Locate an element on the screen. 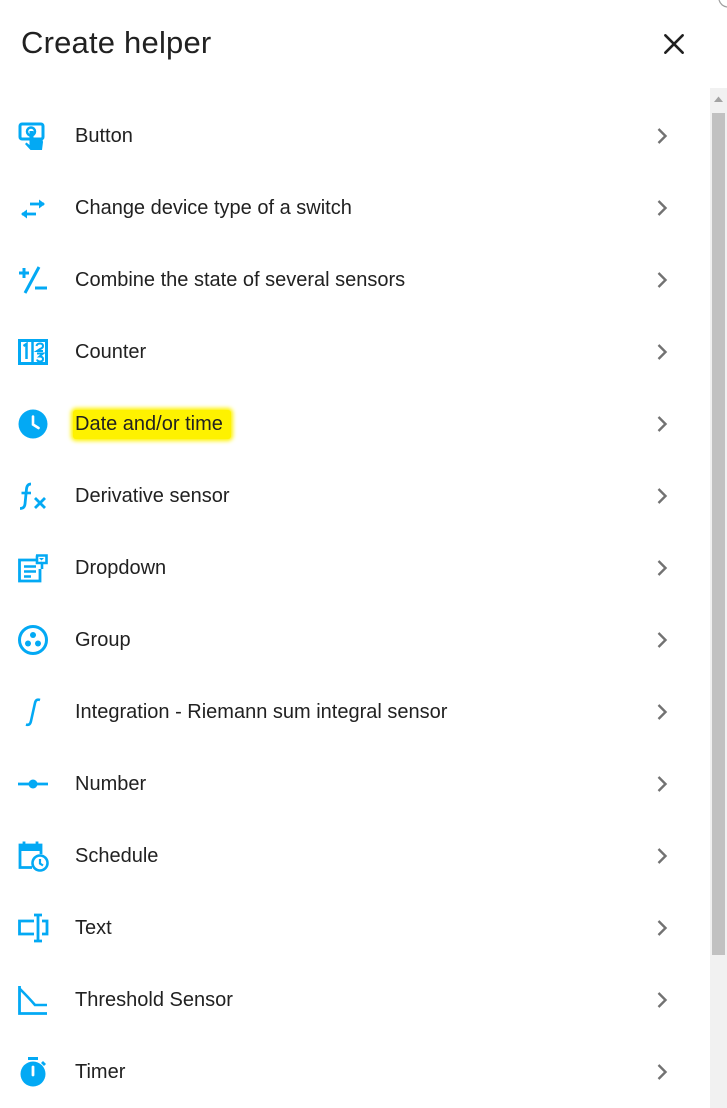  threshold-chart-icon is located at coordinates (33, 1000).